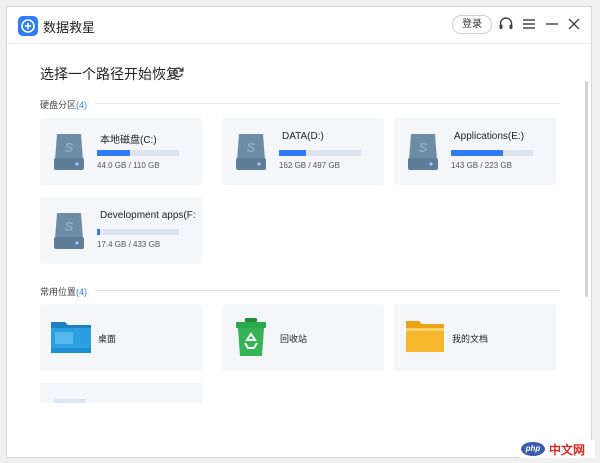  What do you see at coordinates (303, 136) in the screenshot?
I see `drive-name: DATA(D:)` at bounding box center [303, 136].